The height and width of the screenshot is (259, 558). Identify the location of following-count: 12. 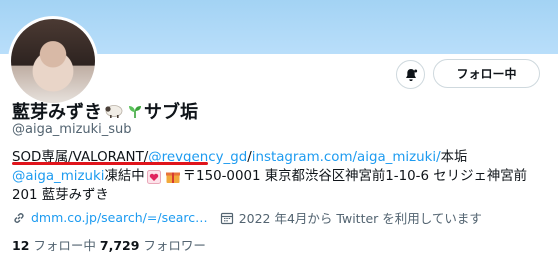
(21, 245).